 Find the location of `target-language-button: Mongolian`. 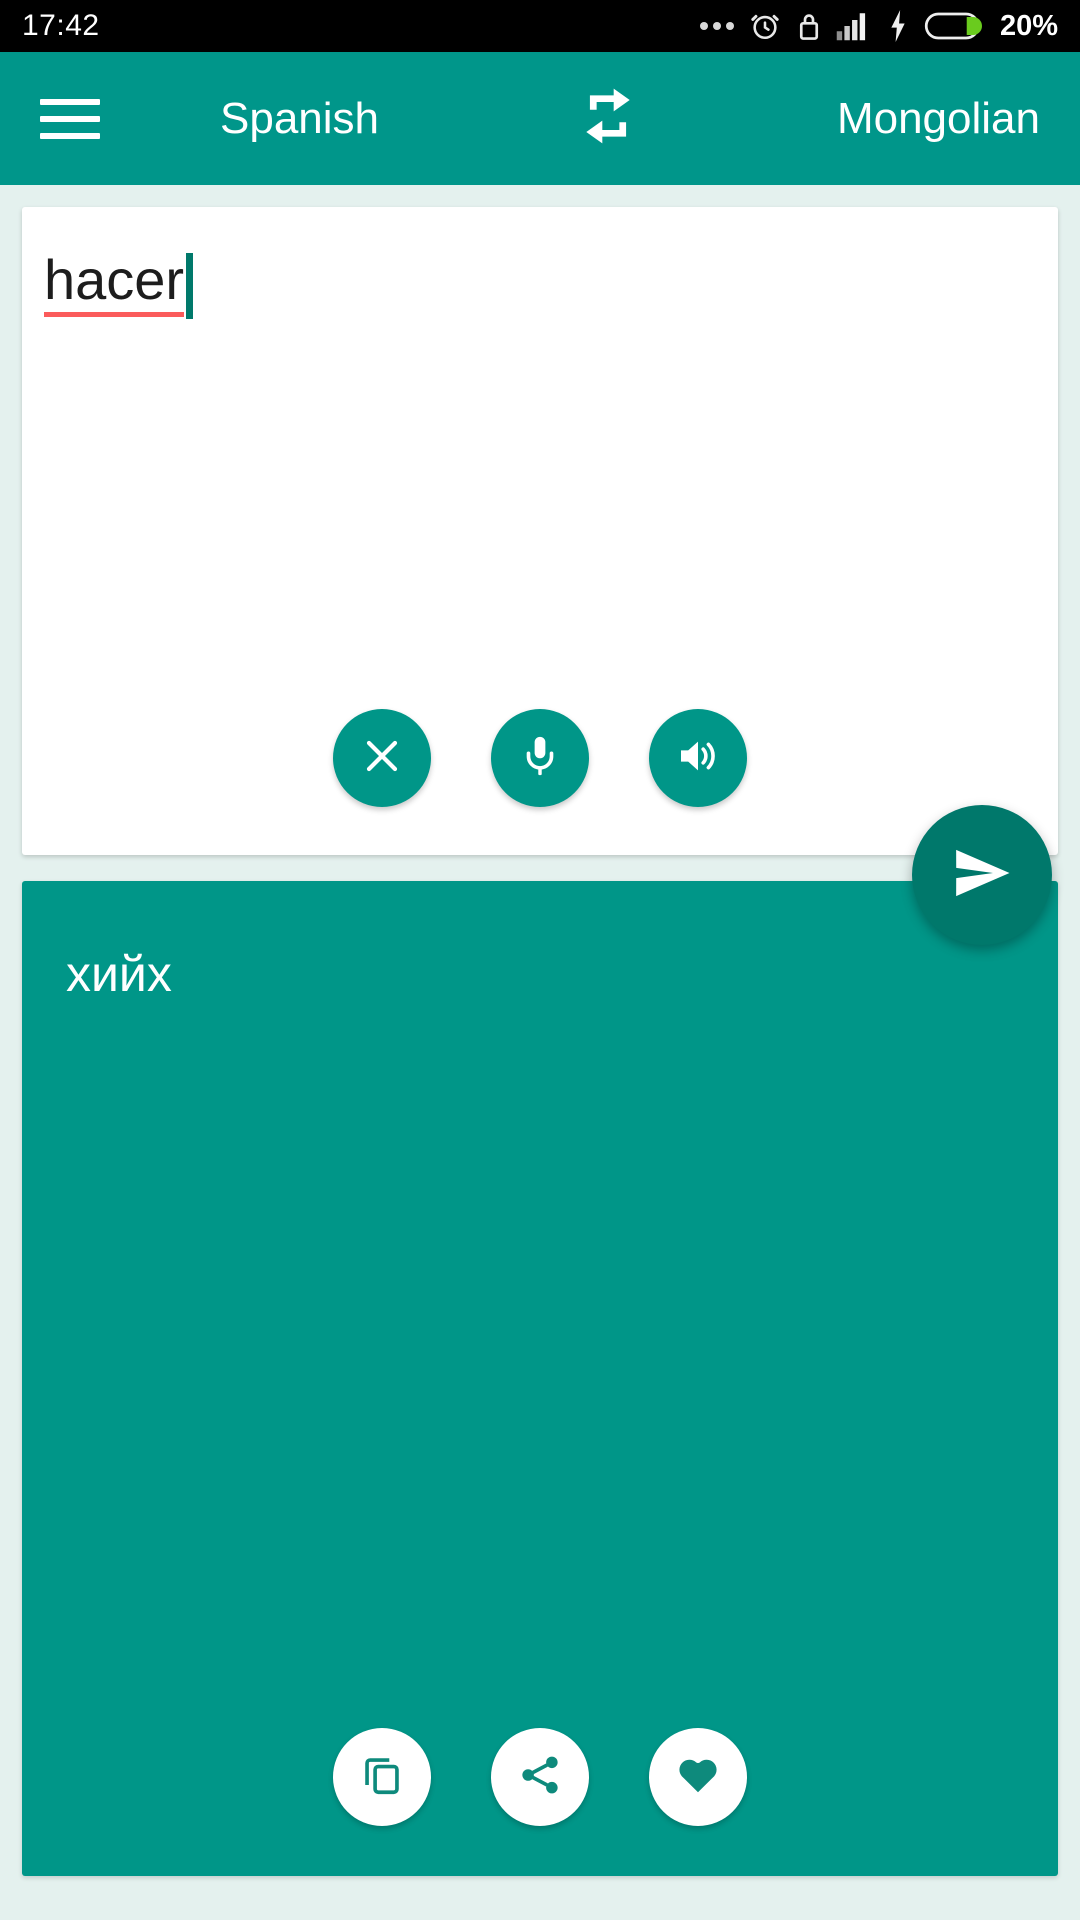

target-language-button: Mongolian is located at coordinates (938, 118).